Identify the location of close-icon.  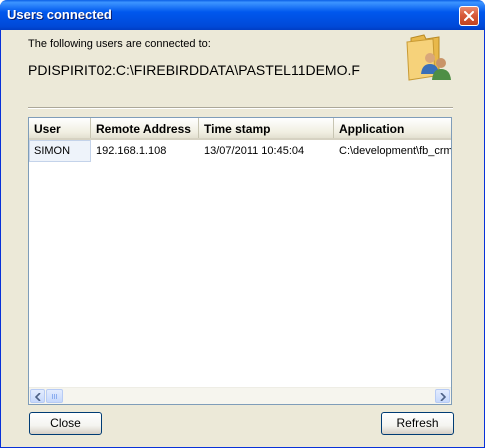
(469, 16).